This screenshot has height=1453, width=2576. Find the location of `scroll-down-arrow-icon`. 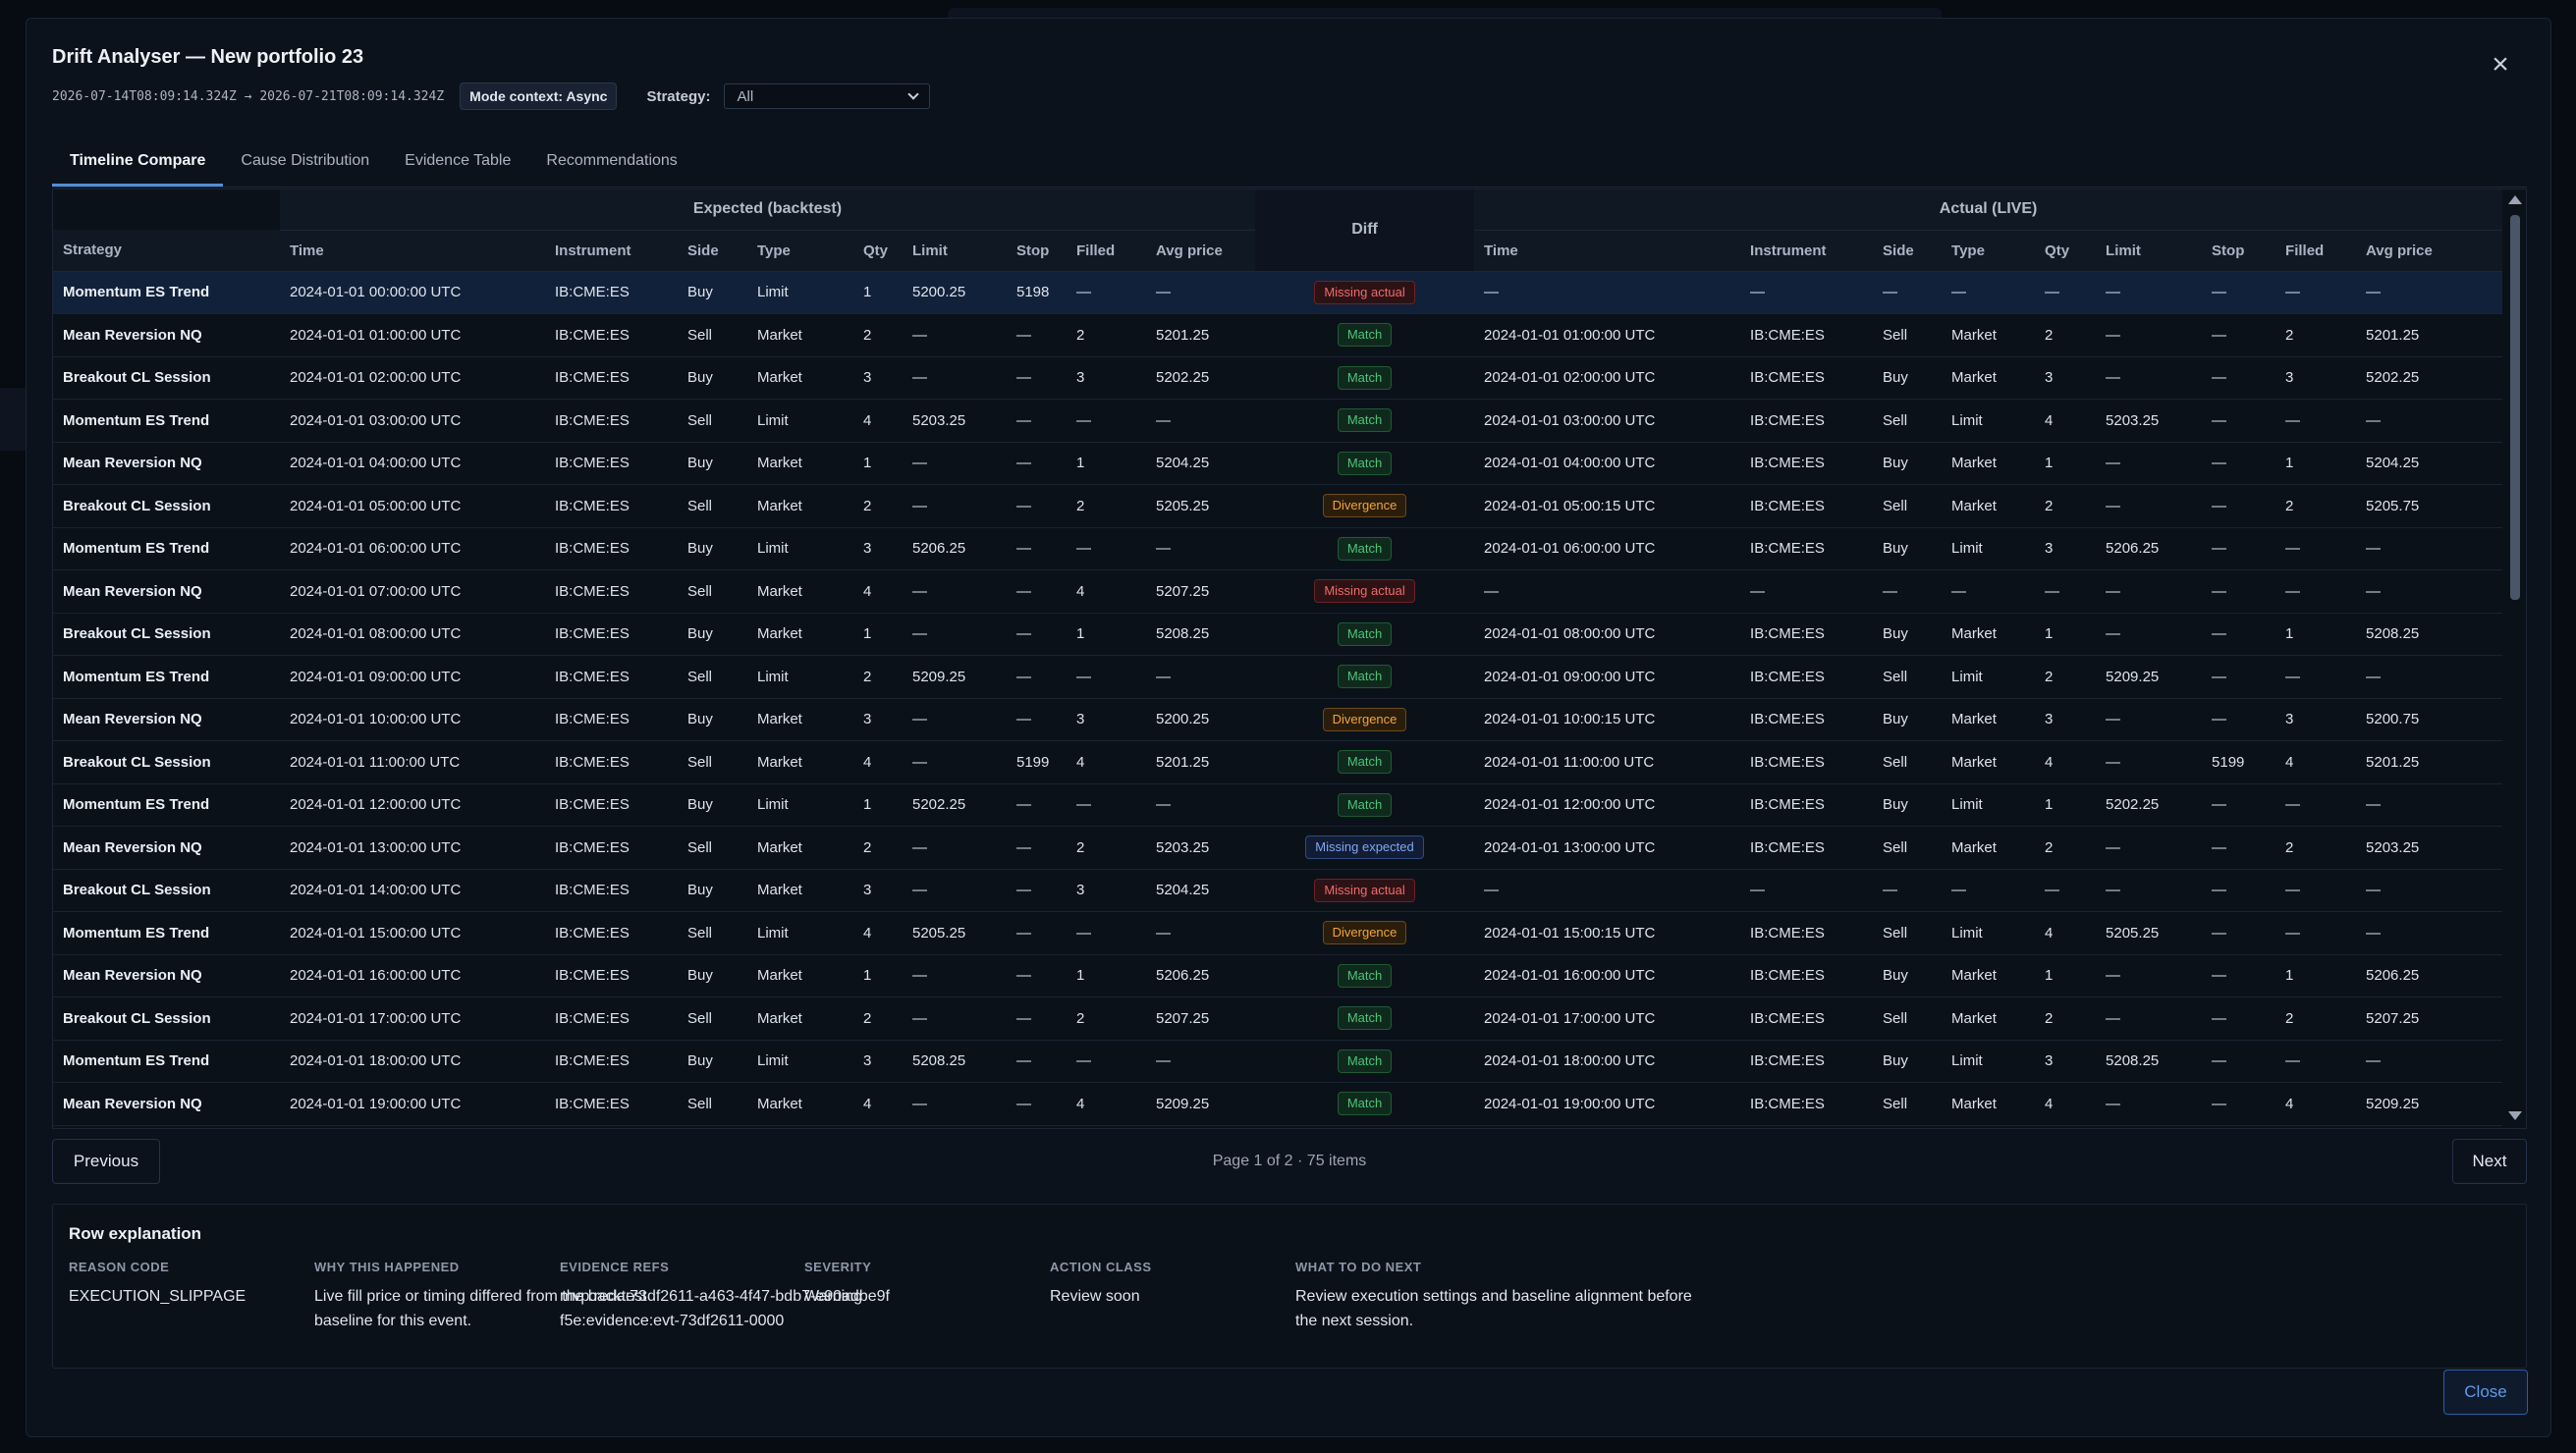

scroll-down-arrow-icon is located at coordinates (2515, 1115).